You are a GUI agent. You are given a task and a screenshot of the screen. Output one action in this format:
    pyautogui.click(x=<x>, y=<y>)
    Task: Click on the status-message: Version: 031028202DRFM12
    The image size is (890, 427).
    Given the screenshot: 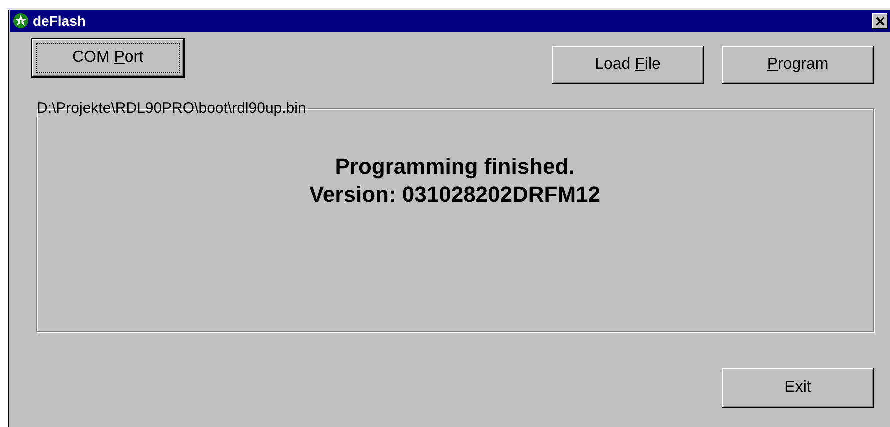 What is the action you would take?
    pyautogui.click(x=455, y=195)
    